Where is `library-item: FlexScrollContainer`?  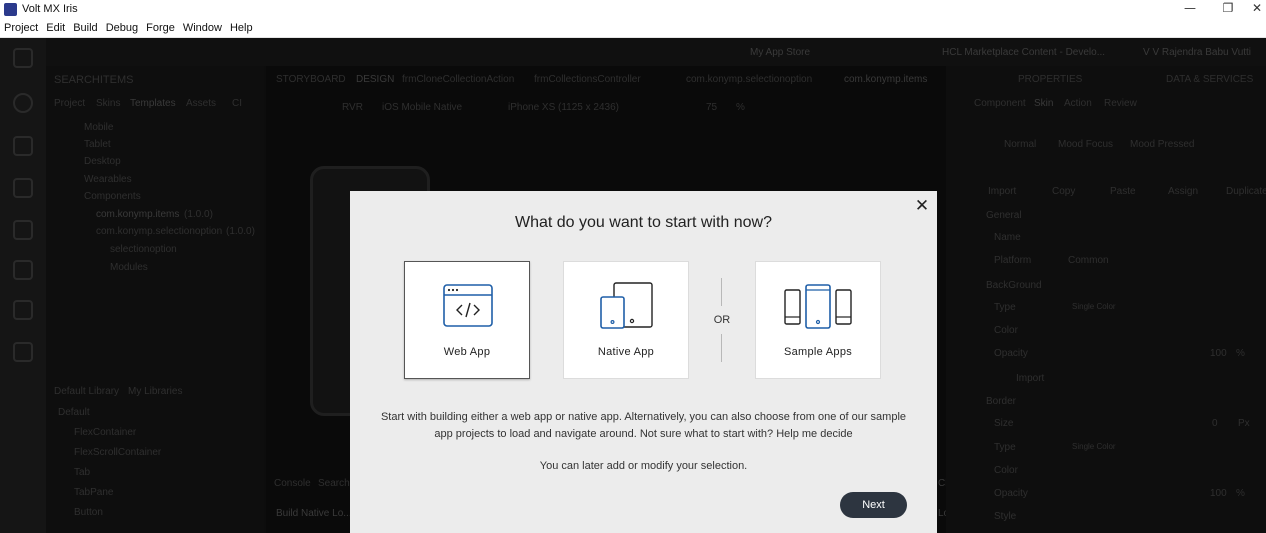
library-item: FlexScrollContainer is located at coordinates (117, 452).